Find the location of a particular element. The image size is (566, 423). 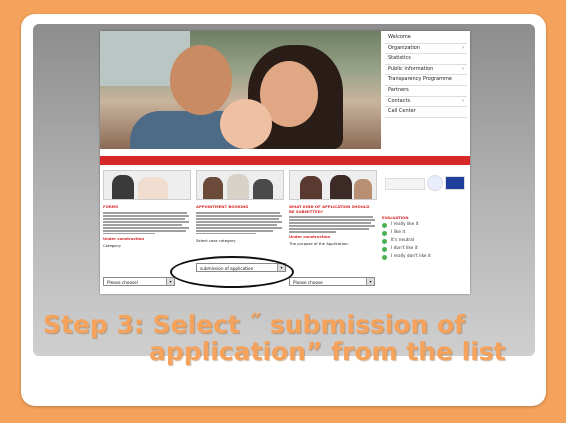

partner-logos is located at coordinates (425, 183).